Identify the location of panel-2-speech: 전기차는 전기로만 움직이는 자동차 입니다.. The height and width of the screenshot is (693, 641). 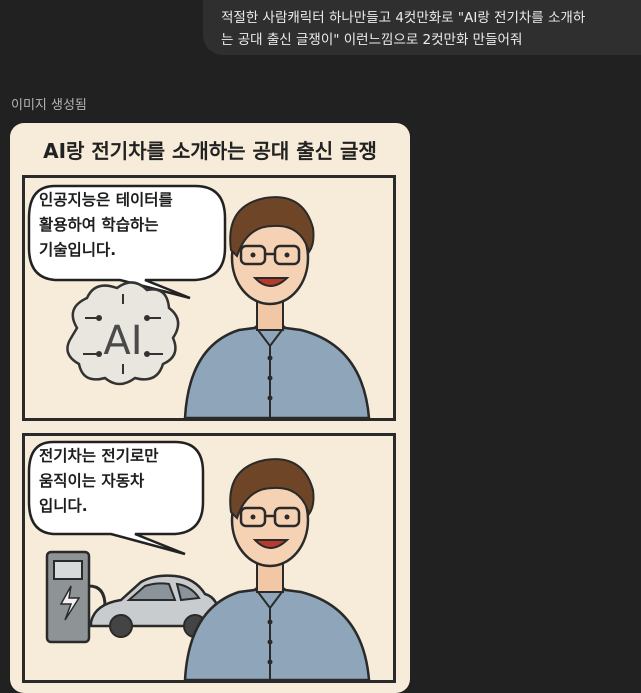
(119, 481).